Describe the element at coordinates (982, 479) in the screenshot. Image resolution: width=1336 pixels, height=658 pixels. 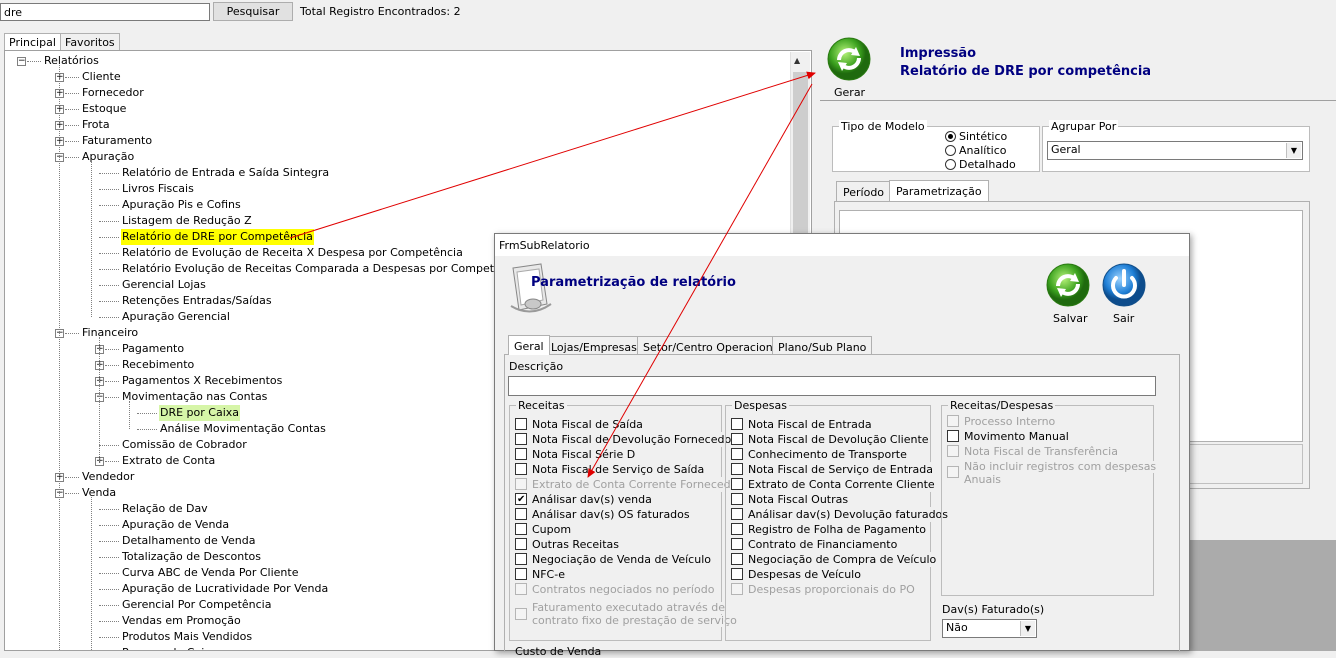
I see `cb-nao-incluir-line2: Anuais` at that location.